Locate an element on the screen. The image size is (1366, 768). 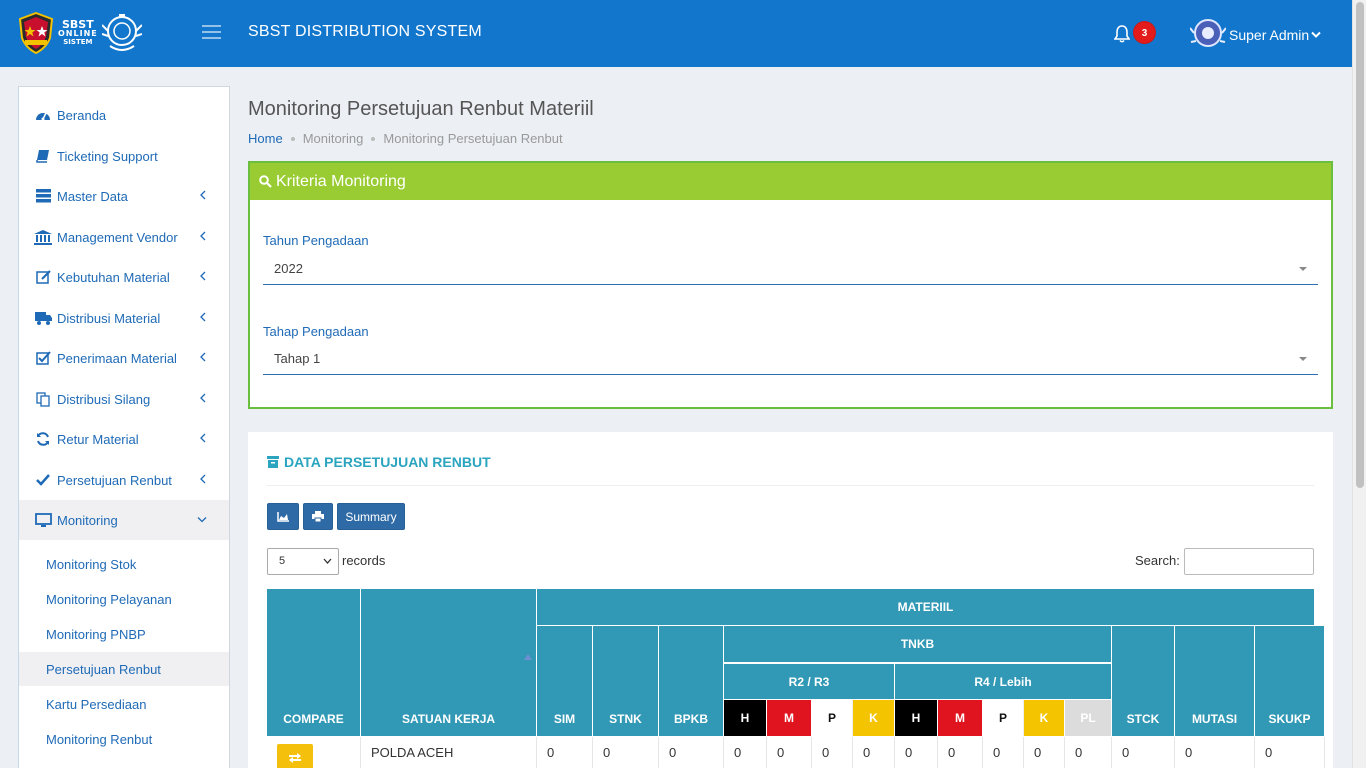
sidebar-item-distribusi-material: Distribusi Material is located at coordinates (124, 318).